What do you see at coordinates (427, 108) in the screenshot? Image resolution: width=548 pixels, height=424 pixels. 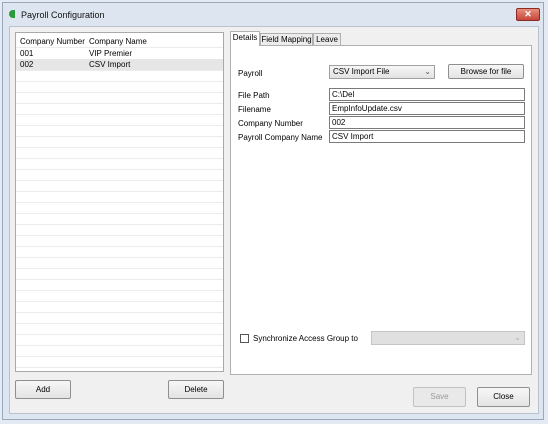 I see `filename-field: EmpInfoUpdate.csv` at bounding box center [427, 108].